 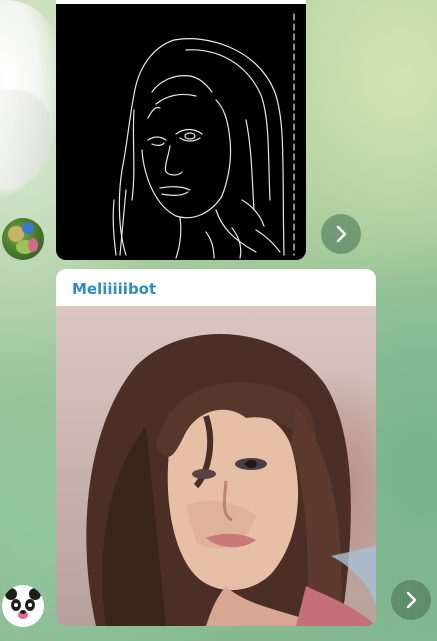 I want to click on user-avatar, so click(x=23, y=239).